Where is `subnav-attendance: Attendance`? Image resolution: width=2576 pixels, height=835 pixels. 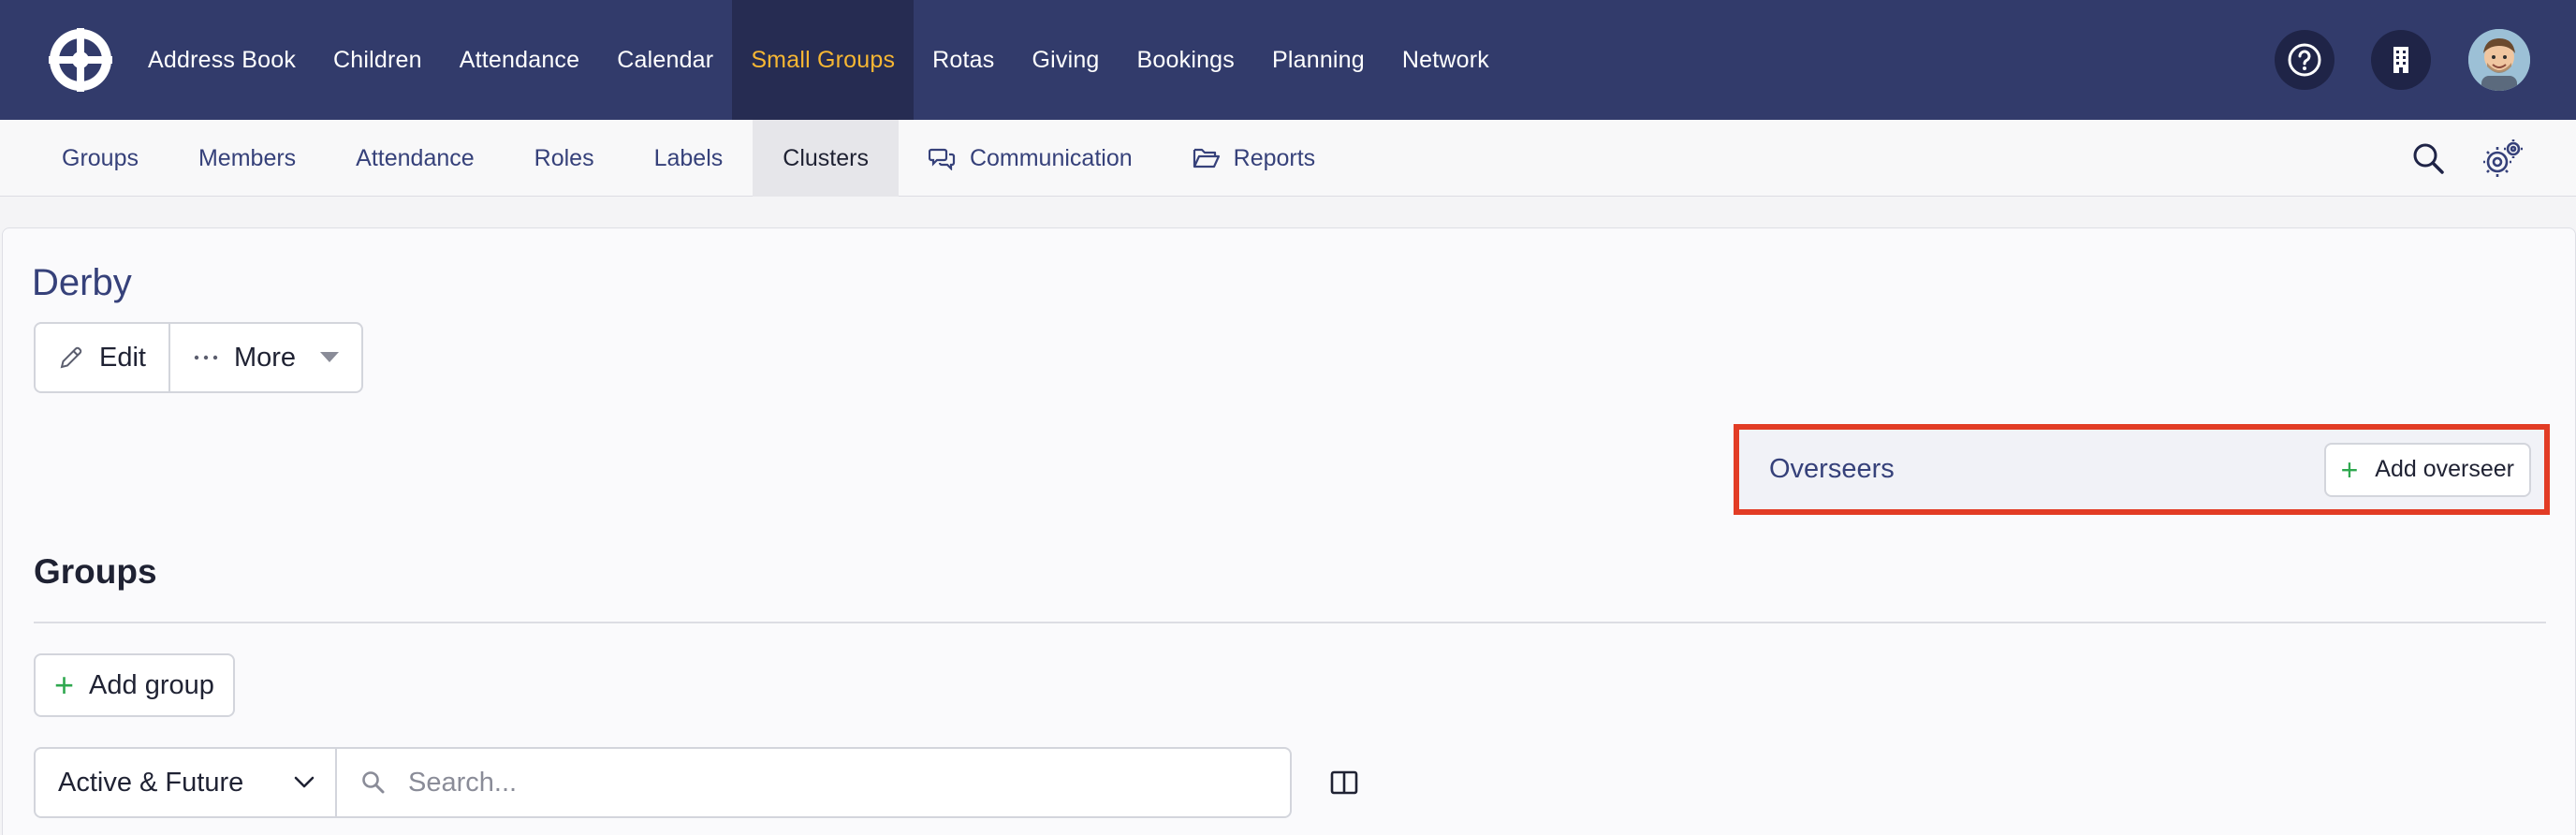 subnav-attendance: Attendance is located at coordinates (415, 158).